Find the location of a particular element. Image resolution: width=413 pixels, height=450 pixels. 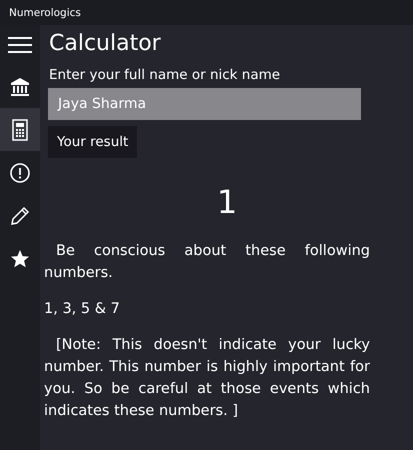

bank-icon is located at coordinates (20, 86).